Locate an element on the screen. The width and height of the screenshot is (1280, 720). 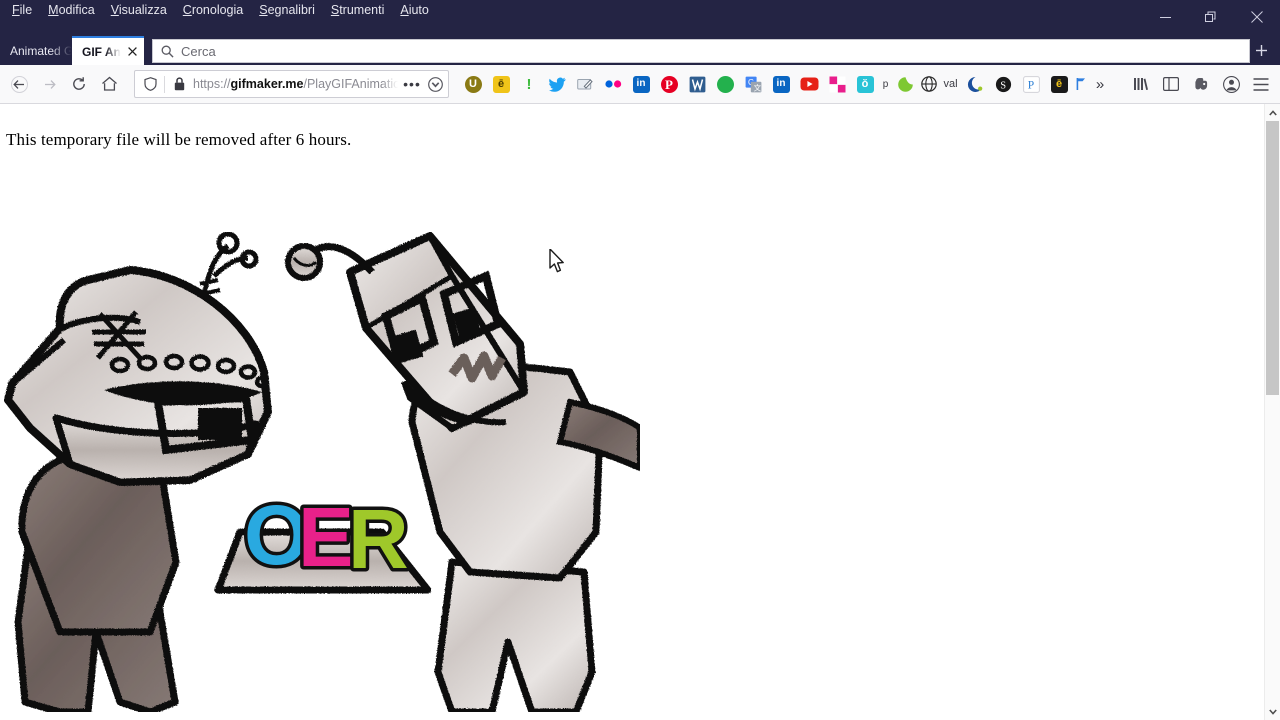
menu-label: ile is located at coordinates (26, 10).